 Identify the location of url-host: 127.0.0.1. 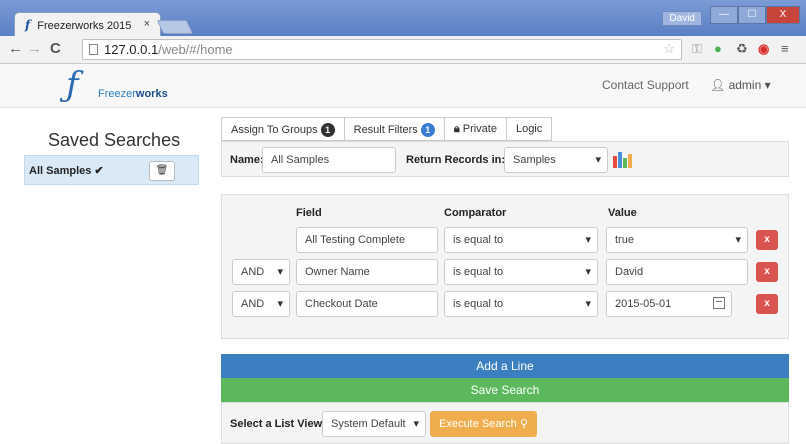
(131, 49).